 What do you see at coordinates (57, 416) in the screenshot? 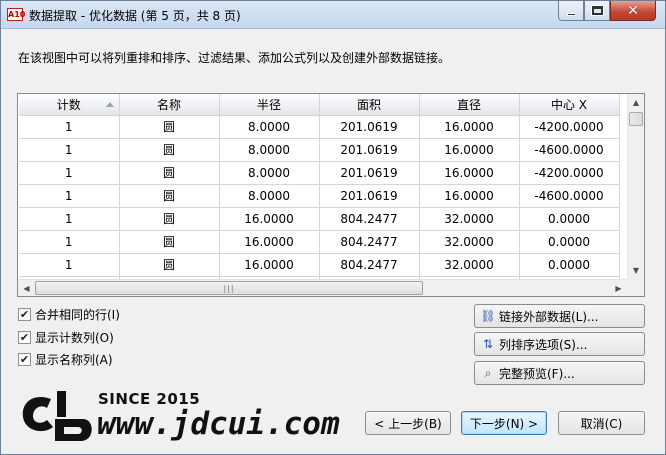
I see `watermark-logo` at bounding box center [57, 416].